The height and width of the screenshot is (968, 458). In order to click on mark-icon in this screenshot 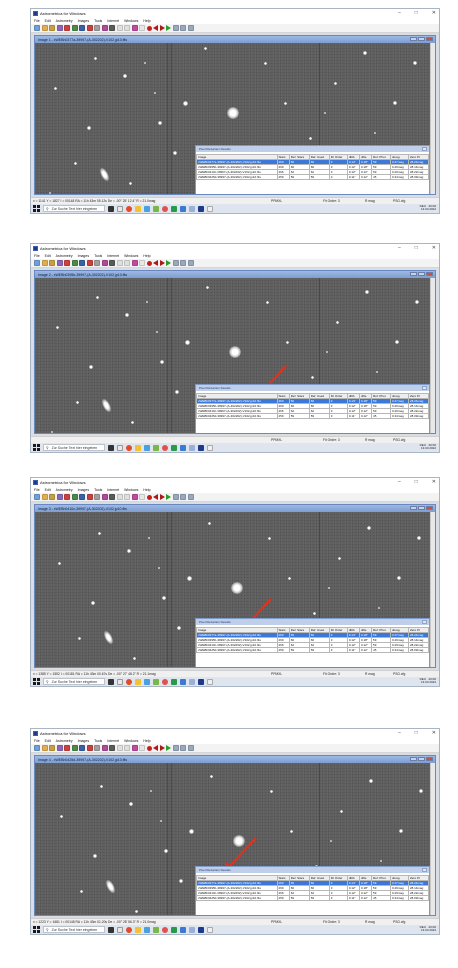, I will do `click(89, 263)`.